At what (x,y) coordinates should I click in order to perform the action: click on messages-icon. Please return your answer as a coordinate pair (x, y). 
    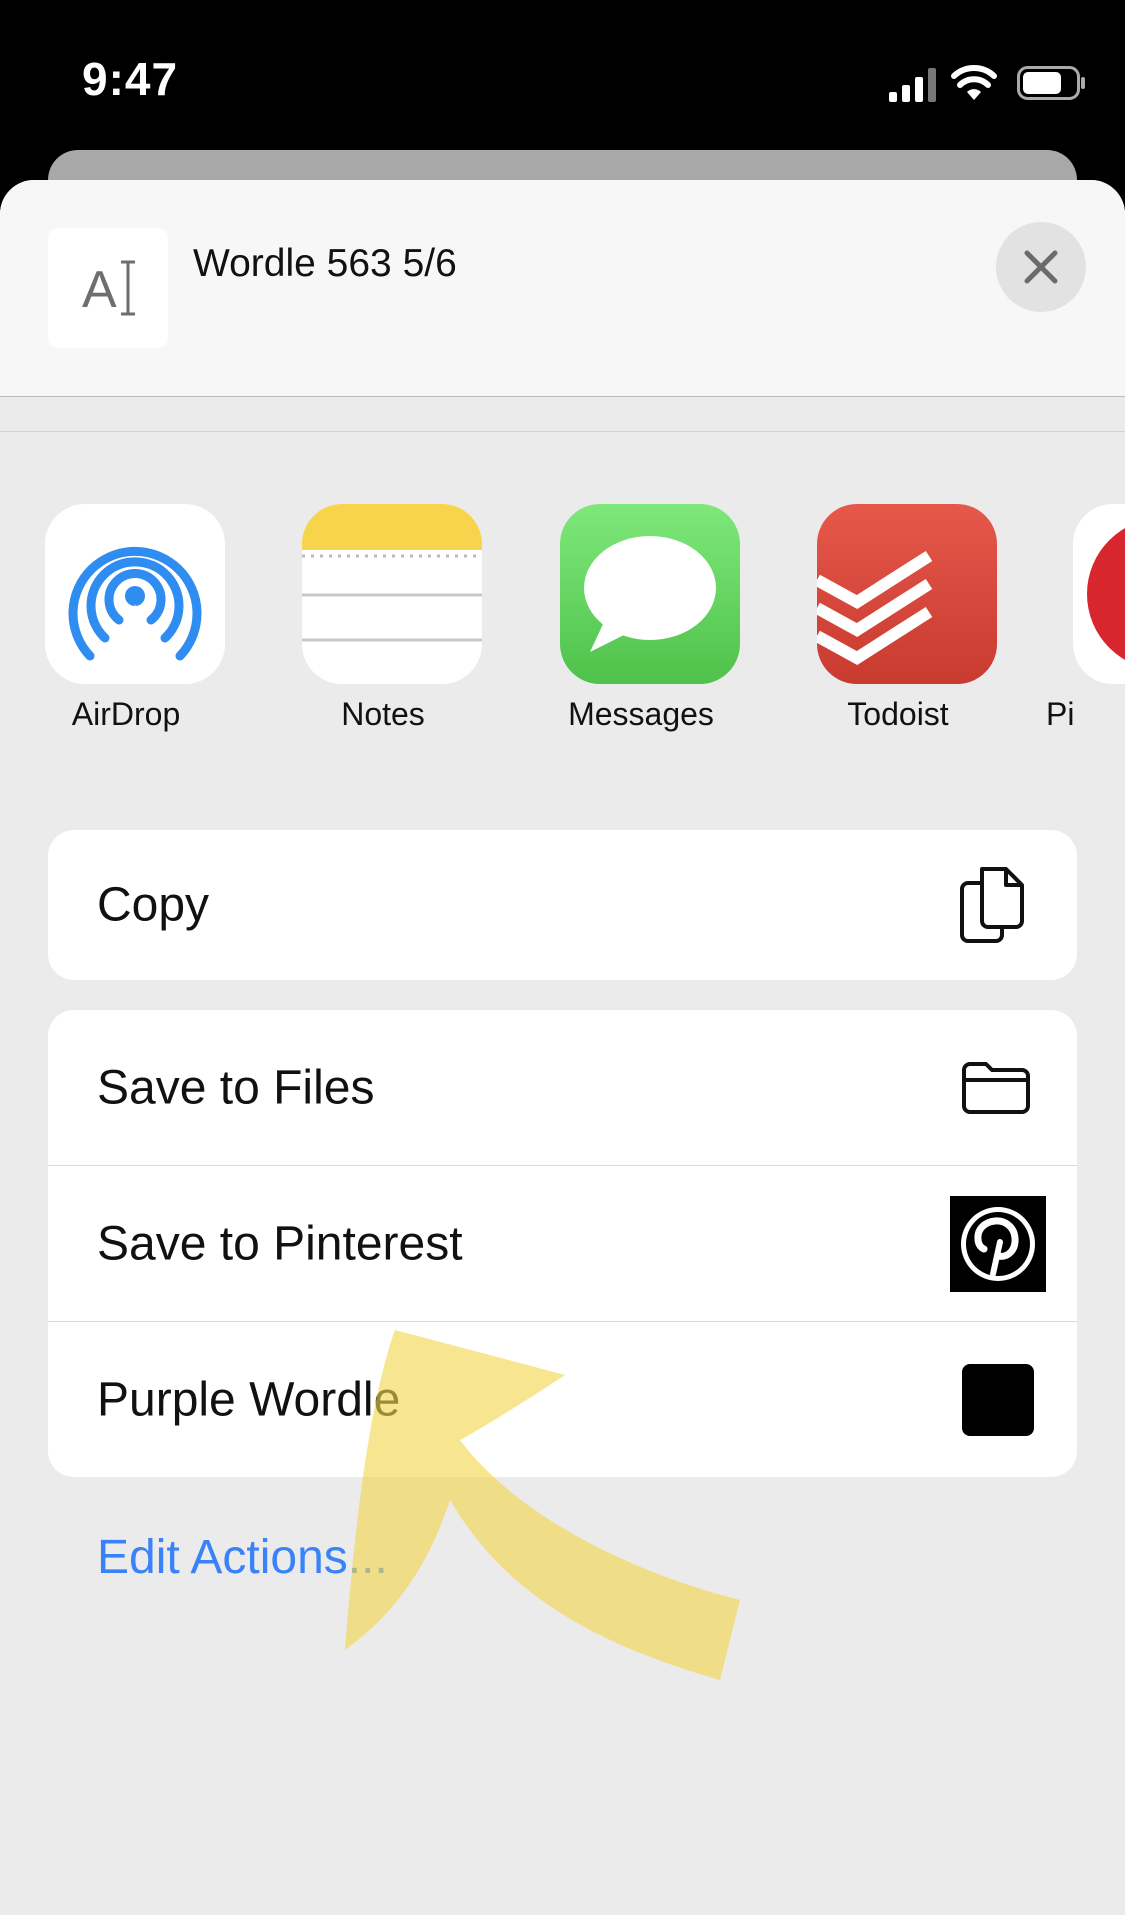
    Looking at the image, I should click on (650, 594).